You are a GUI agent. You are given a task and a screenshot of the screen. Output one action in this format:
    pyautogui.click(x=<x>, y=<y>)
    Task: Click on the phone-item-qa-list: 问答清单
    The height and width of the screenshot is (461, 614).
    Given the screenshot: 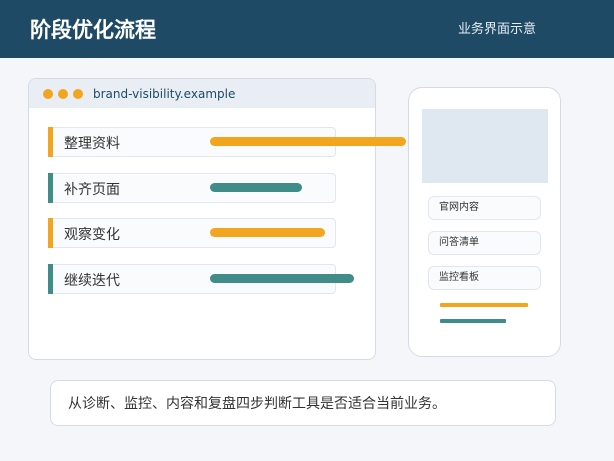 What is the action you would take?
    pyautogui.click(x=484, y=243)
    